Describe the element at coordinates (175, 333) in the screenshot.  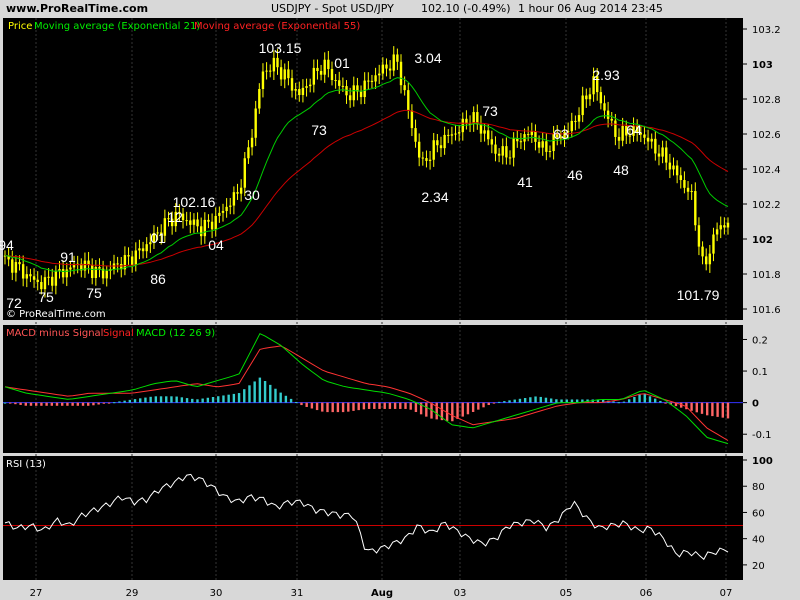
I see `legend-macd: MACD (12 26 9)` at that location.